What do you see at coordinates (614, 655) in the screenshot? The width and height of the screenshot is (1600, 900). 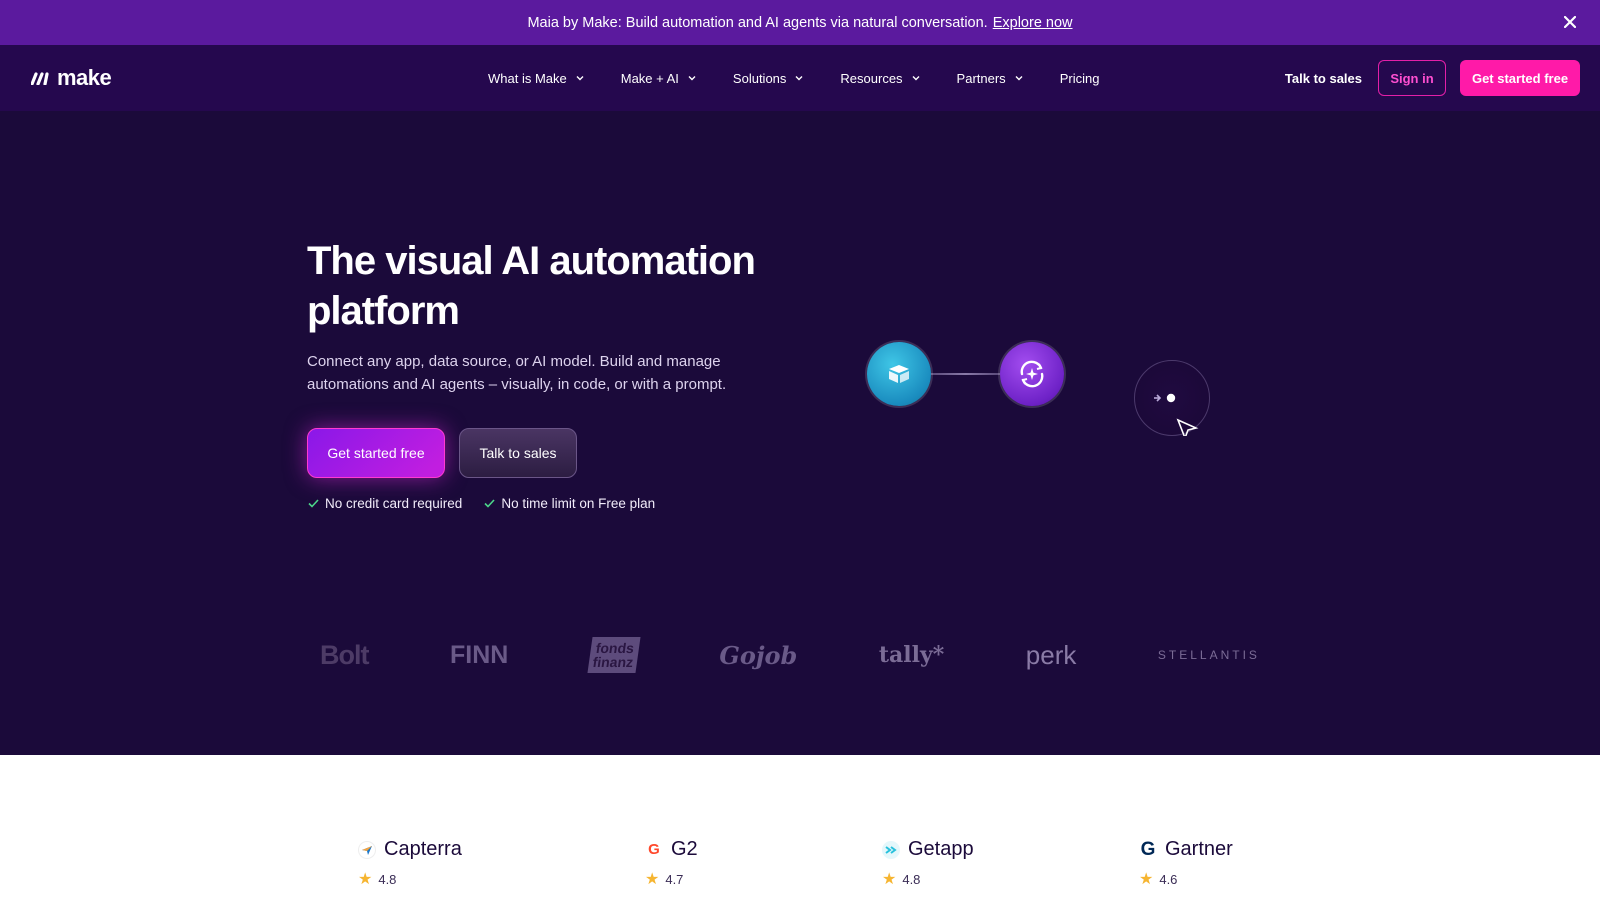 I see `logo-fonds-finanz: fonds finanz` at bounding box center [614, 655].